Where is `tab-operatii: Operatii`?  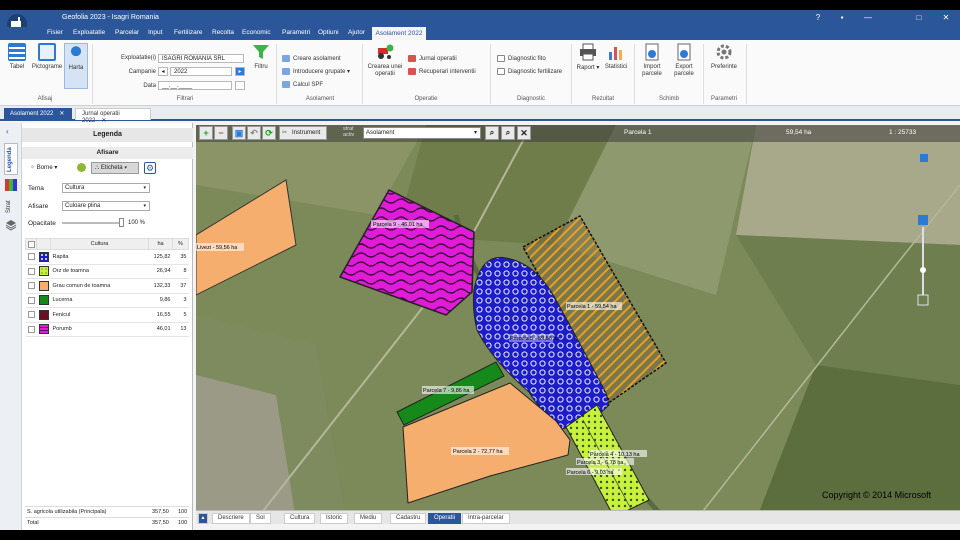
tab-operatii: Operatii is located at coordinates (445, 518).